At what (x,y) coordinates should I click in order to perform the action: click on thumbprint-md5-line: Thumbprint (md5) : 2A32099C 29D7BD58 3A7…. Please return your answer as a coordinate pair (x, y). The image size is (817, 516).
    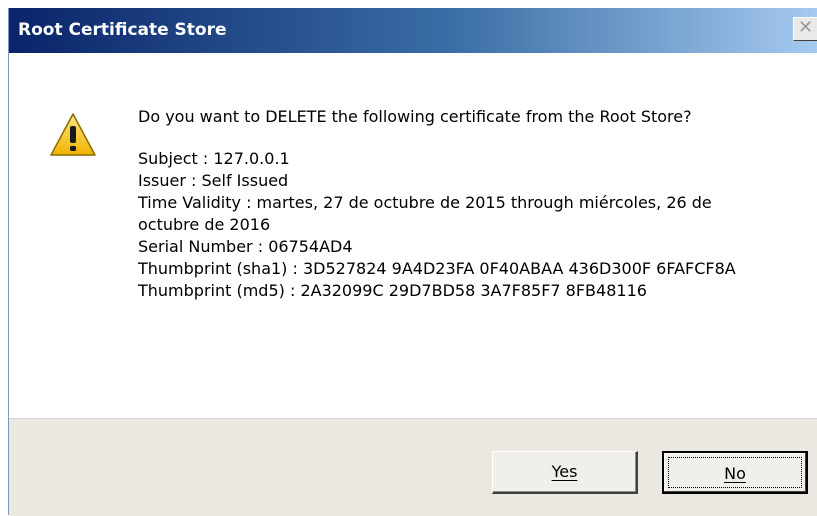
    Looking at the image, I should click on (392, 290).